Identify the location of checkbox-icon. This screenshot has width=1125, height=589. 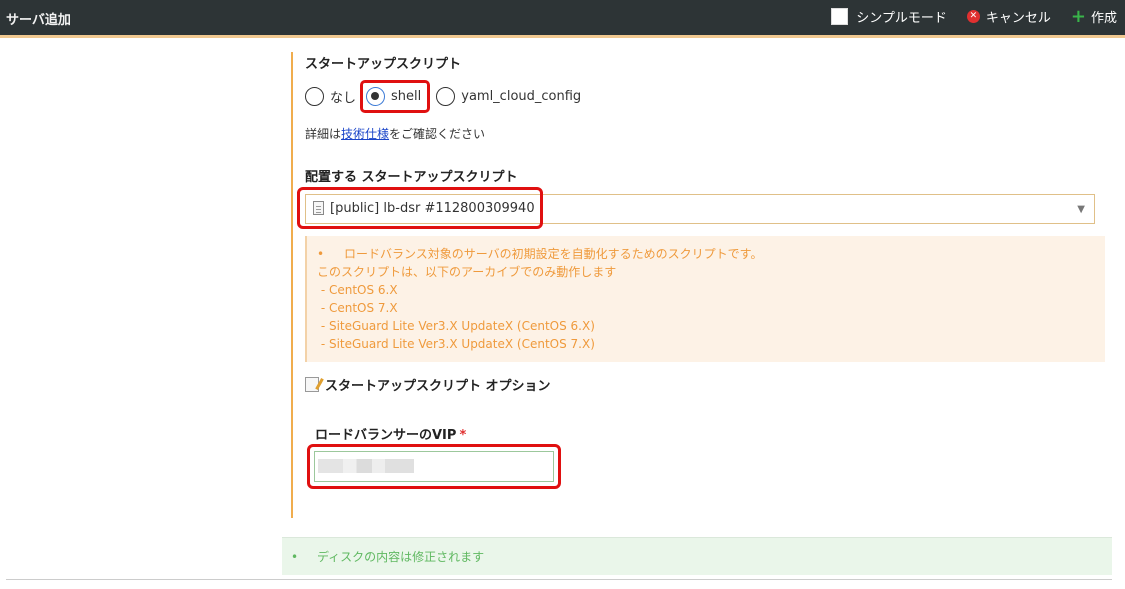
(840, 16).